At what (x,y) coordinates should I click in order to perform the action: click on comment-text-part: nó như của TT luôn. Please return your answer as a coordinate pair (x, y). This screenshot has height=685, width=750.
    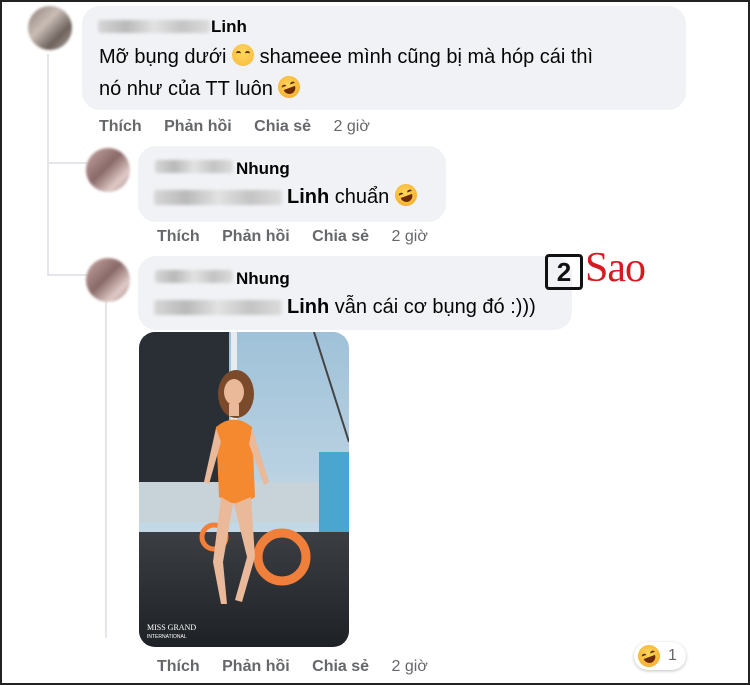
    Looking at the image, I should click on (186, 89).